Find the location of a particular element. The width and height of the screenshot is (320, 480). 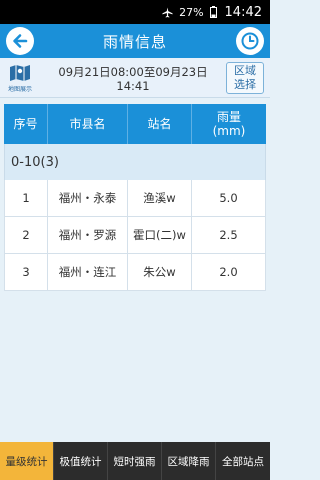

date-range-line2: 14:41 is located at coordinates (133, 85).